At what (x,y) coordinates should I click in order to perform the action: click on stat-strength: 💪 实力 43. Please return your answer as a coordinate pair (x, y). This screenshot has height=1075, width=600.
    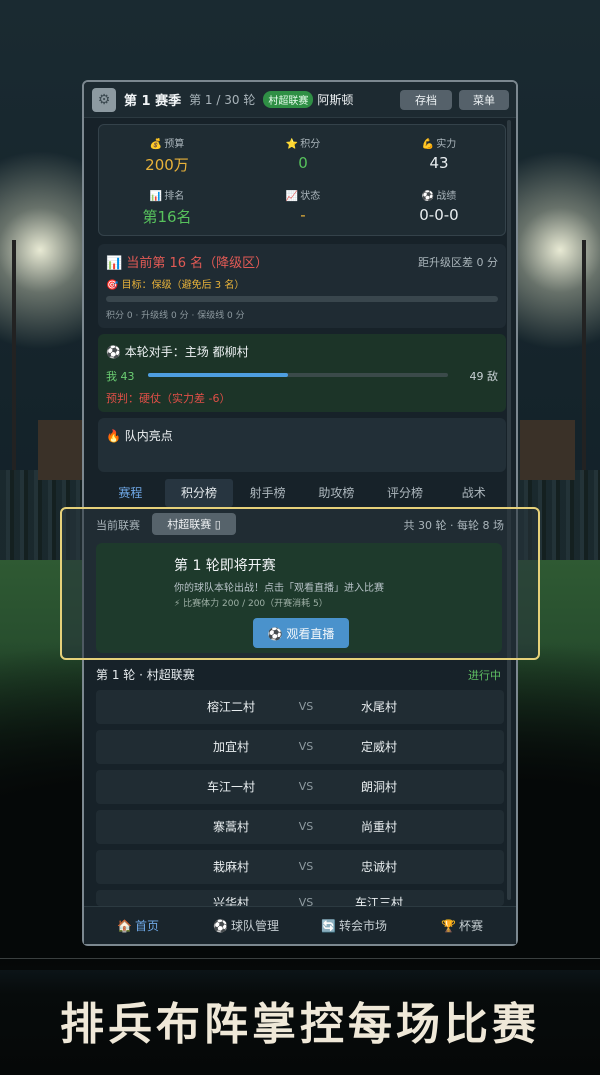
    Looking at the image, I should click on (439, 153).